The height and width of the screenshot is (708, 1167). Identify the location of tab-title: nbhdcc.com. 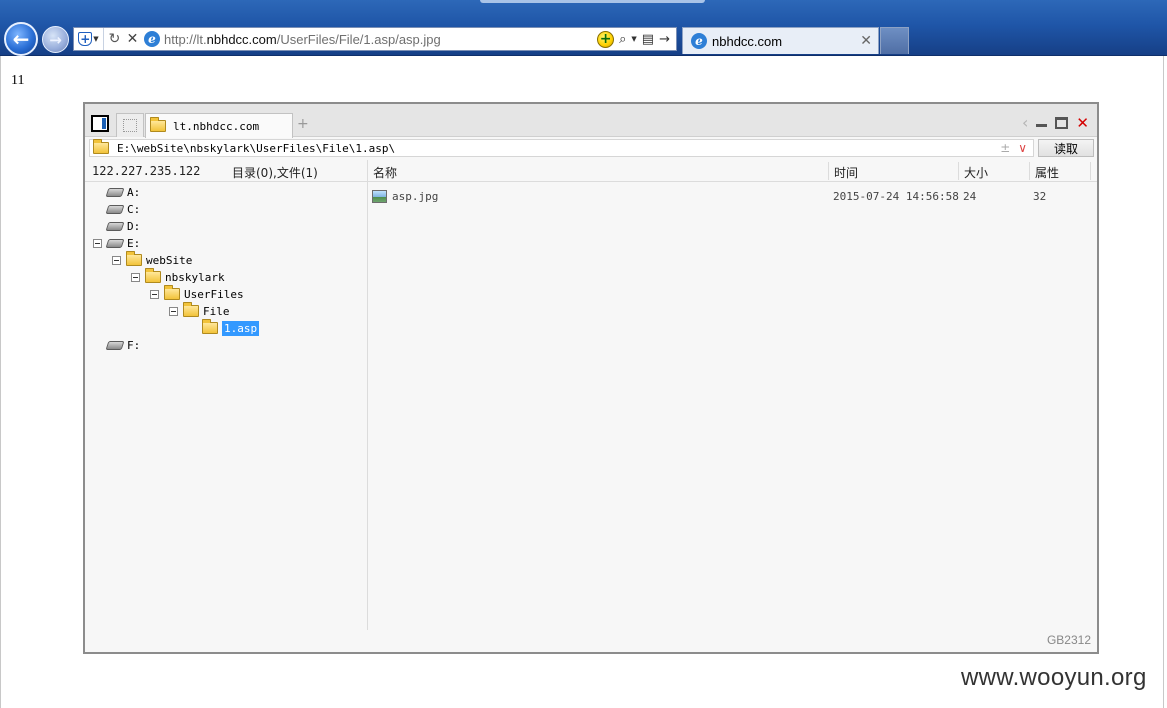
(747, 41).